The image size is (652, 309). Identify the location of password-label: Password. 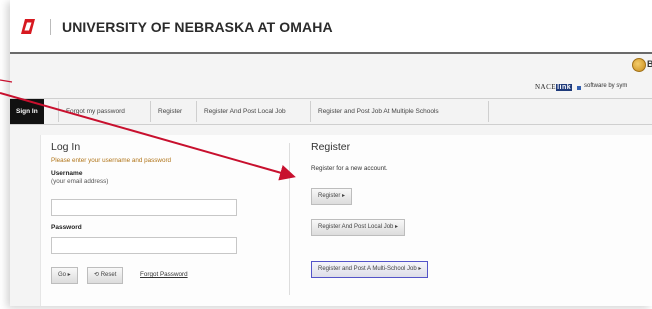
(66, 227).